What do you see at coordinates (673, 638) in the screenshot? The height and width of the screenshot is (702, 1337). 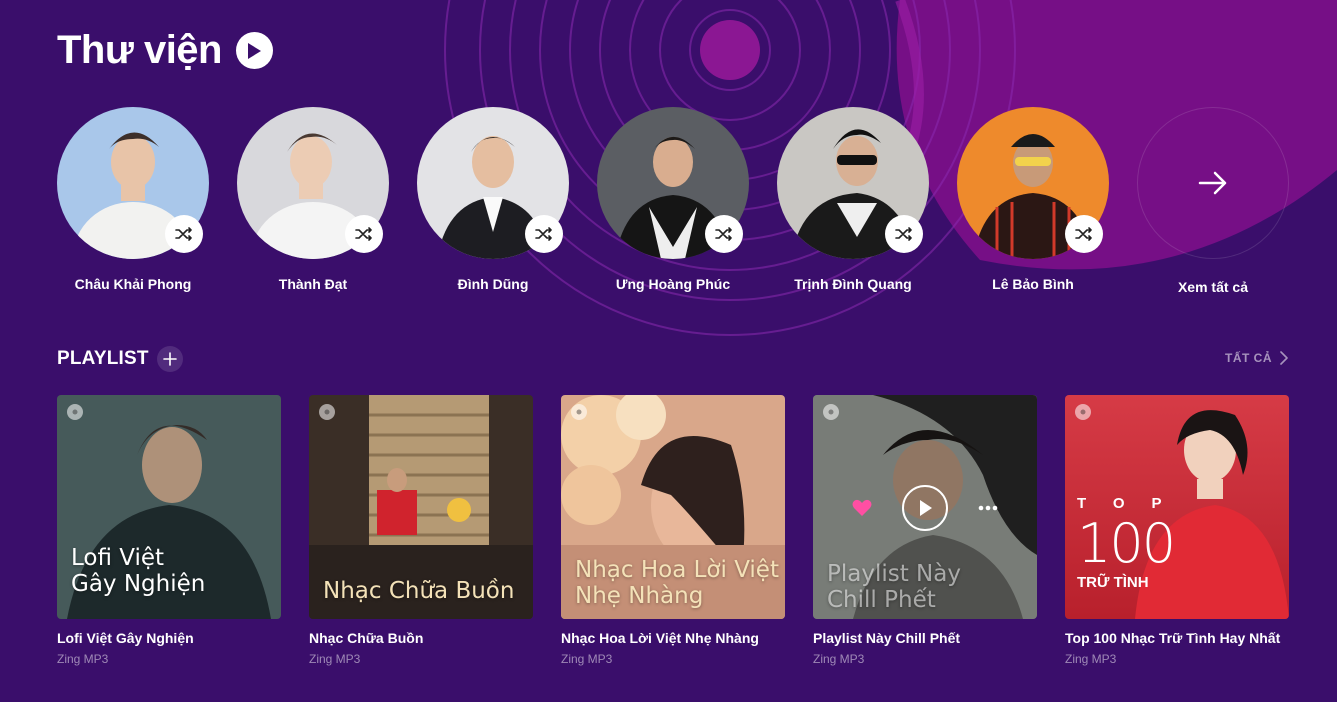 I see `playlist-title: Nhạc Hoa Lời Việt Nhẹ Nhàng` at bounding box center [673, 638].